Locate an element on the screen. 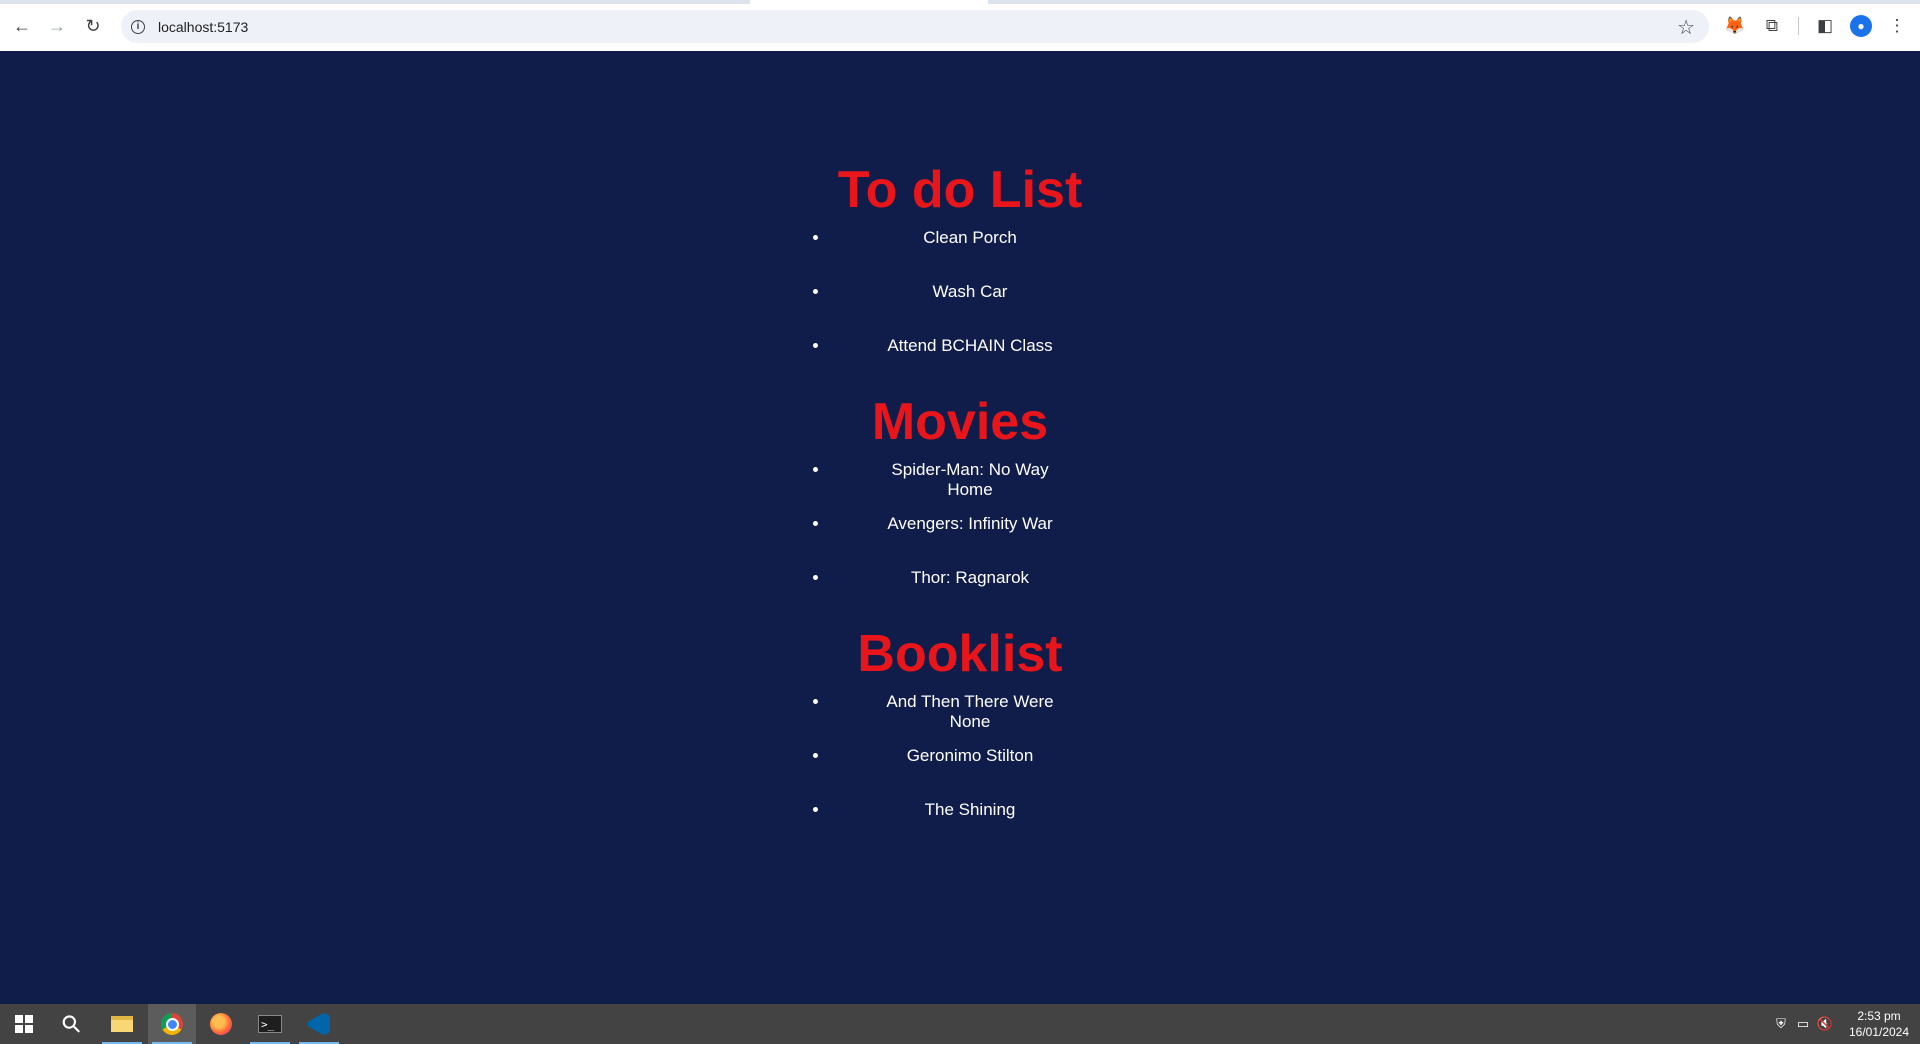 The image size is (1920, 1044). taskbar-file-explorer is located at coordinates (122, 1024).